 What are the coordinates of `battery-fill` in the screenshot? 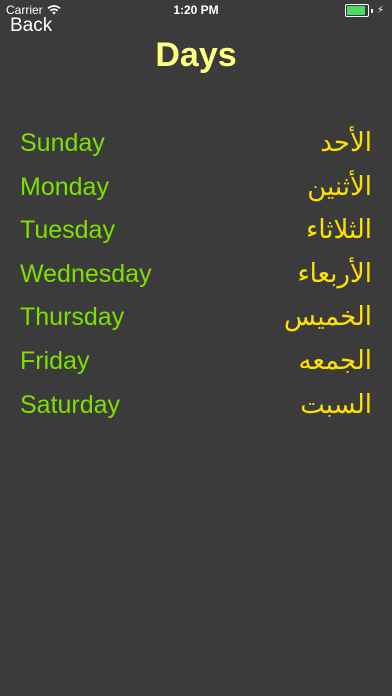 It's located at (355, 10).